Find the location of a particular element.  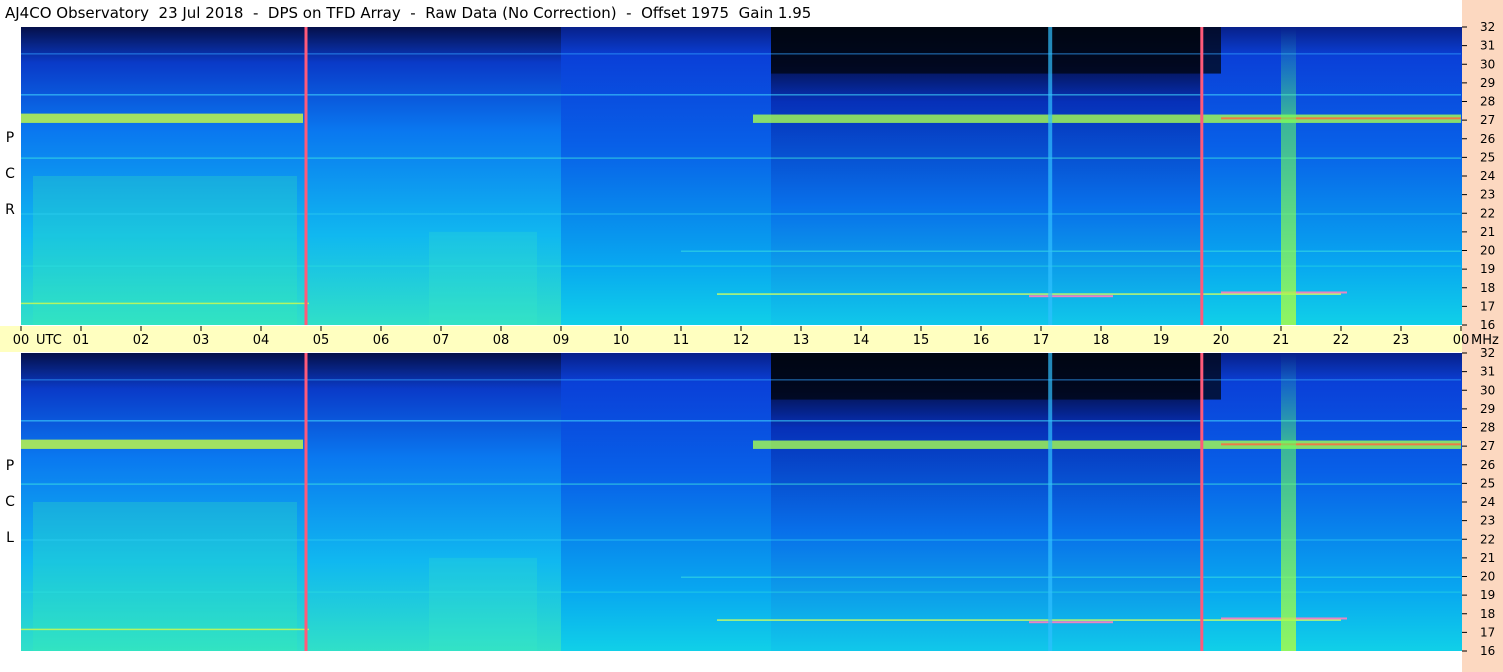

time-label: 13 is located at coordinates (801, 340).